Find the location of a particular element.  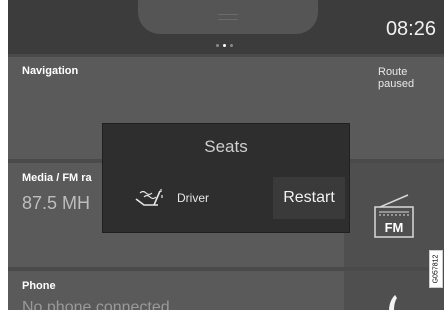

route-status: Route paused is located at coordinates (396, 78).